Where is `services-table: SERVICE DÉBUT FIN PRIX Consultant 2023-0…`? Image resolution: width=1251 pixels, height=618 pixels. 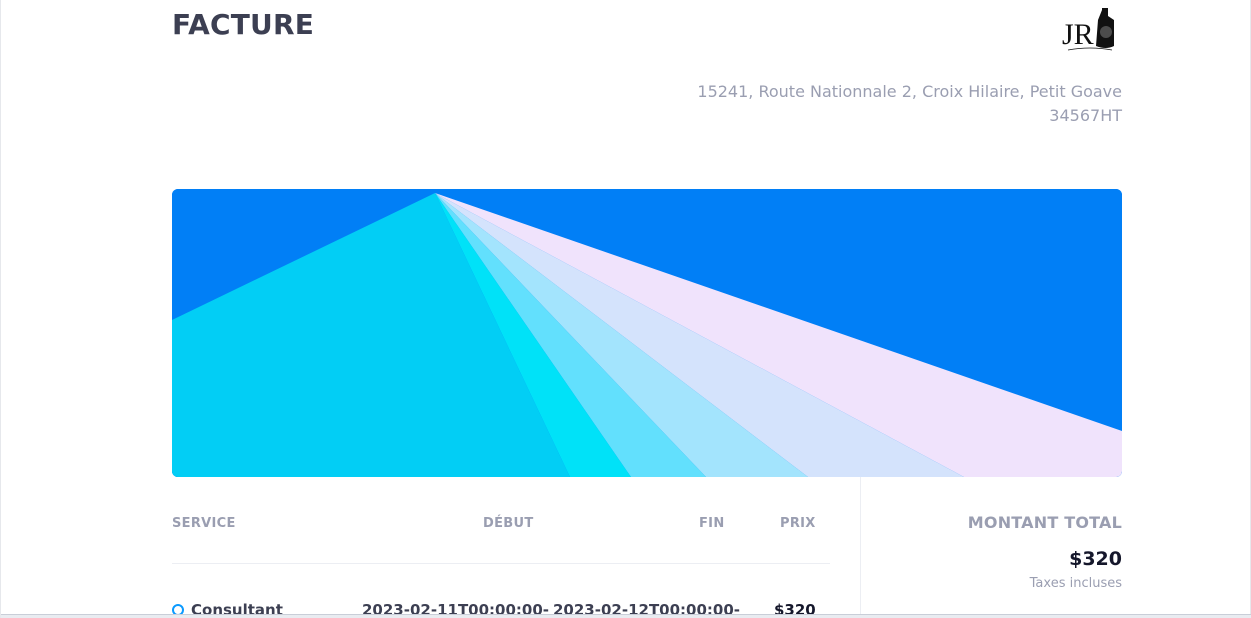 services-table: SERVICE DÉBUT FIN PRIX Consultant 2023-0… is located at coordinates (516, 547).